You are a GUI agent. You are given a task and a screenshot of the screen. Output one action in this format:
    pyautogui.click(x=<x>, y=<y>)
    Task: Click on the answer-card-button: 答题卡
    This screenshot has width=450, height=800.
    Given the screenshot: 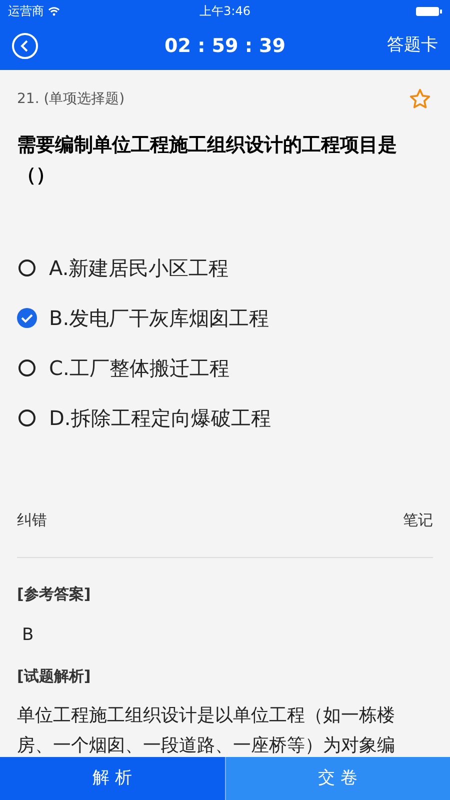 What is the action you would take?
    pyautogui.click(x=412, y=46)
    